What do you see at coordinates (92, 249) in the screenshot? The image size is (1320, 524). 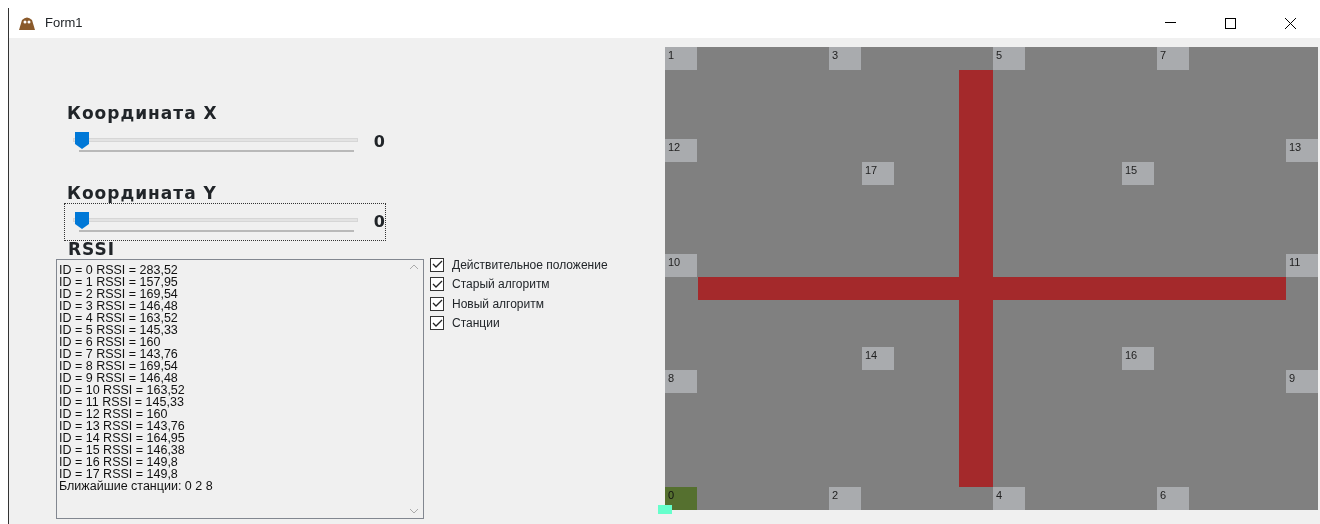 I see `rssi-label: RSSI` at bounding box center [92, 249].